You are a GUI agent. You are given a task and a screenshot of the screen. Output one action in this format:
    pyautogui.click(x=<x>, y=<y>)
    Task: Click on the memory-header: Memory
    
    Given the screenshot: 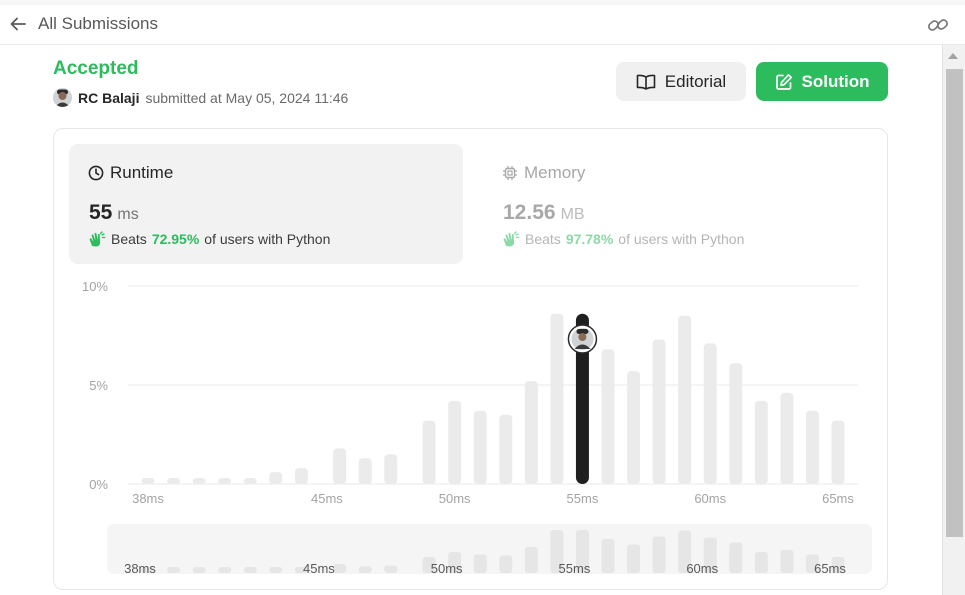 What is the action you would take?
    pyautogui.click(x=543, y=173)
    